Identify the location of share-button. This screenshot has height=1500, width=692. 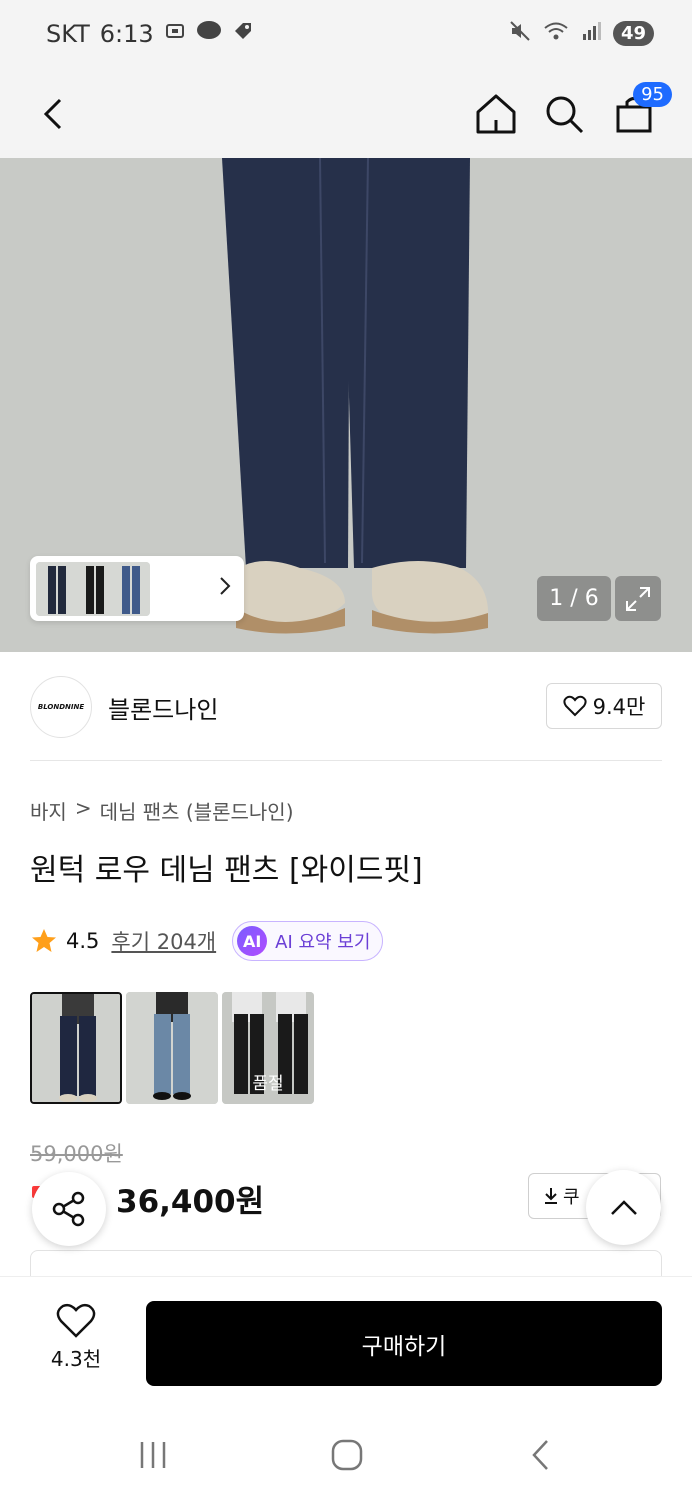
(69, 1209).